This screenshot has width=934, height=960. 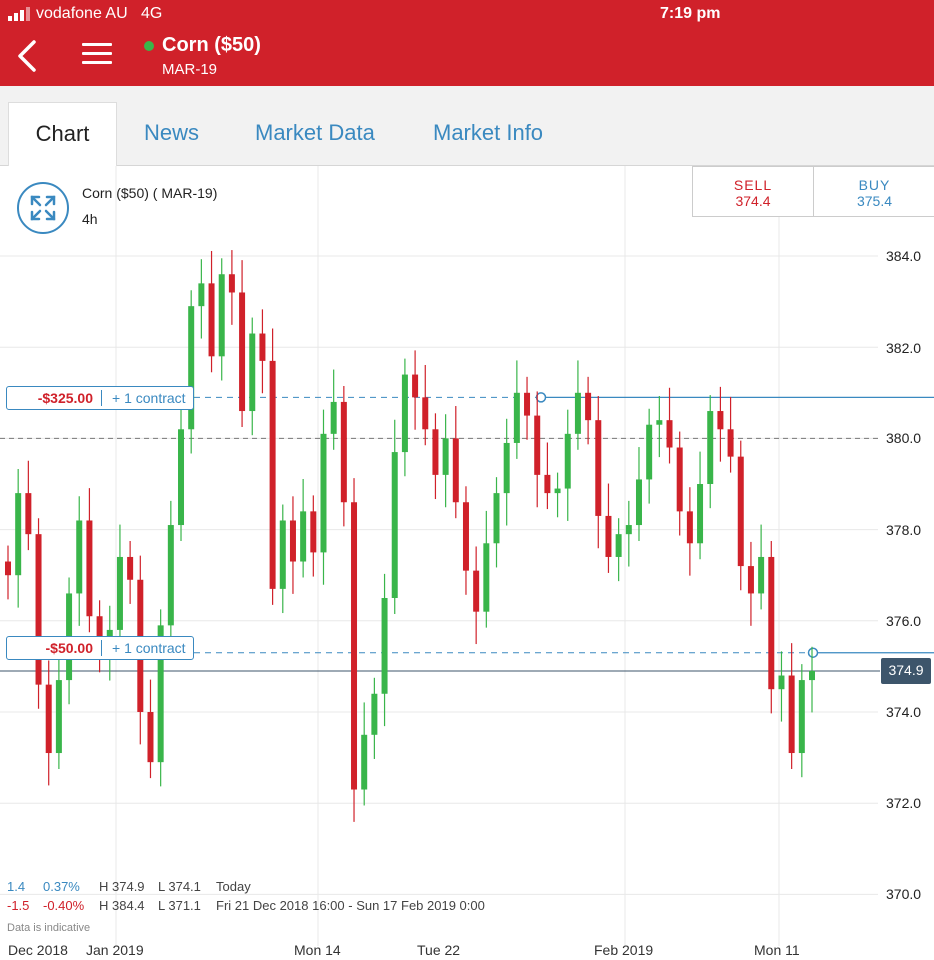 What do you see at coordinates (904, 621) in the screenshot?
I see `y-tick-label: 376.0` at bounding box center [904, 621].